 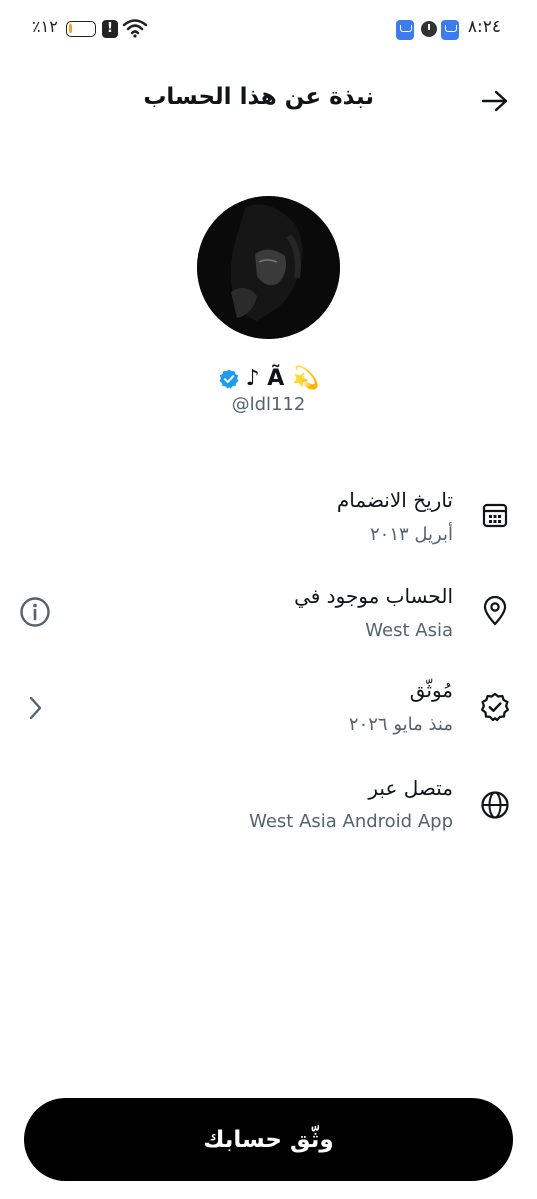 I want to click on joined-title: تاريخ الانضمام, so click(x=394, y=500).